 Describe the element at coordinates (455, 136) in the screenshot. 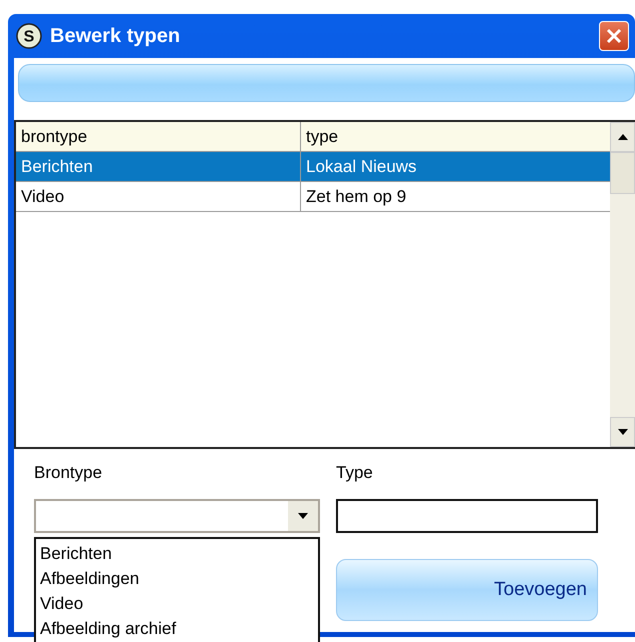

I see `column-header: type` at that location.